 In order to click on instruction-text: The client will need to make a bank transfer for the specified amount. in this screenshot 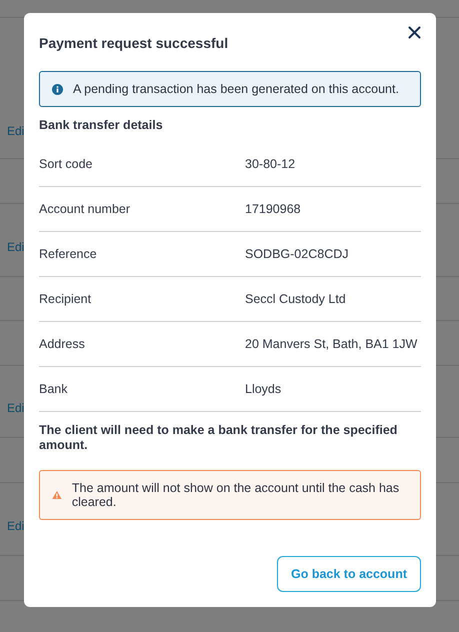, I will do `click(218, 438)`.